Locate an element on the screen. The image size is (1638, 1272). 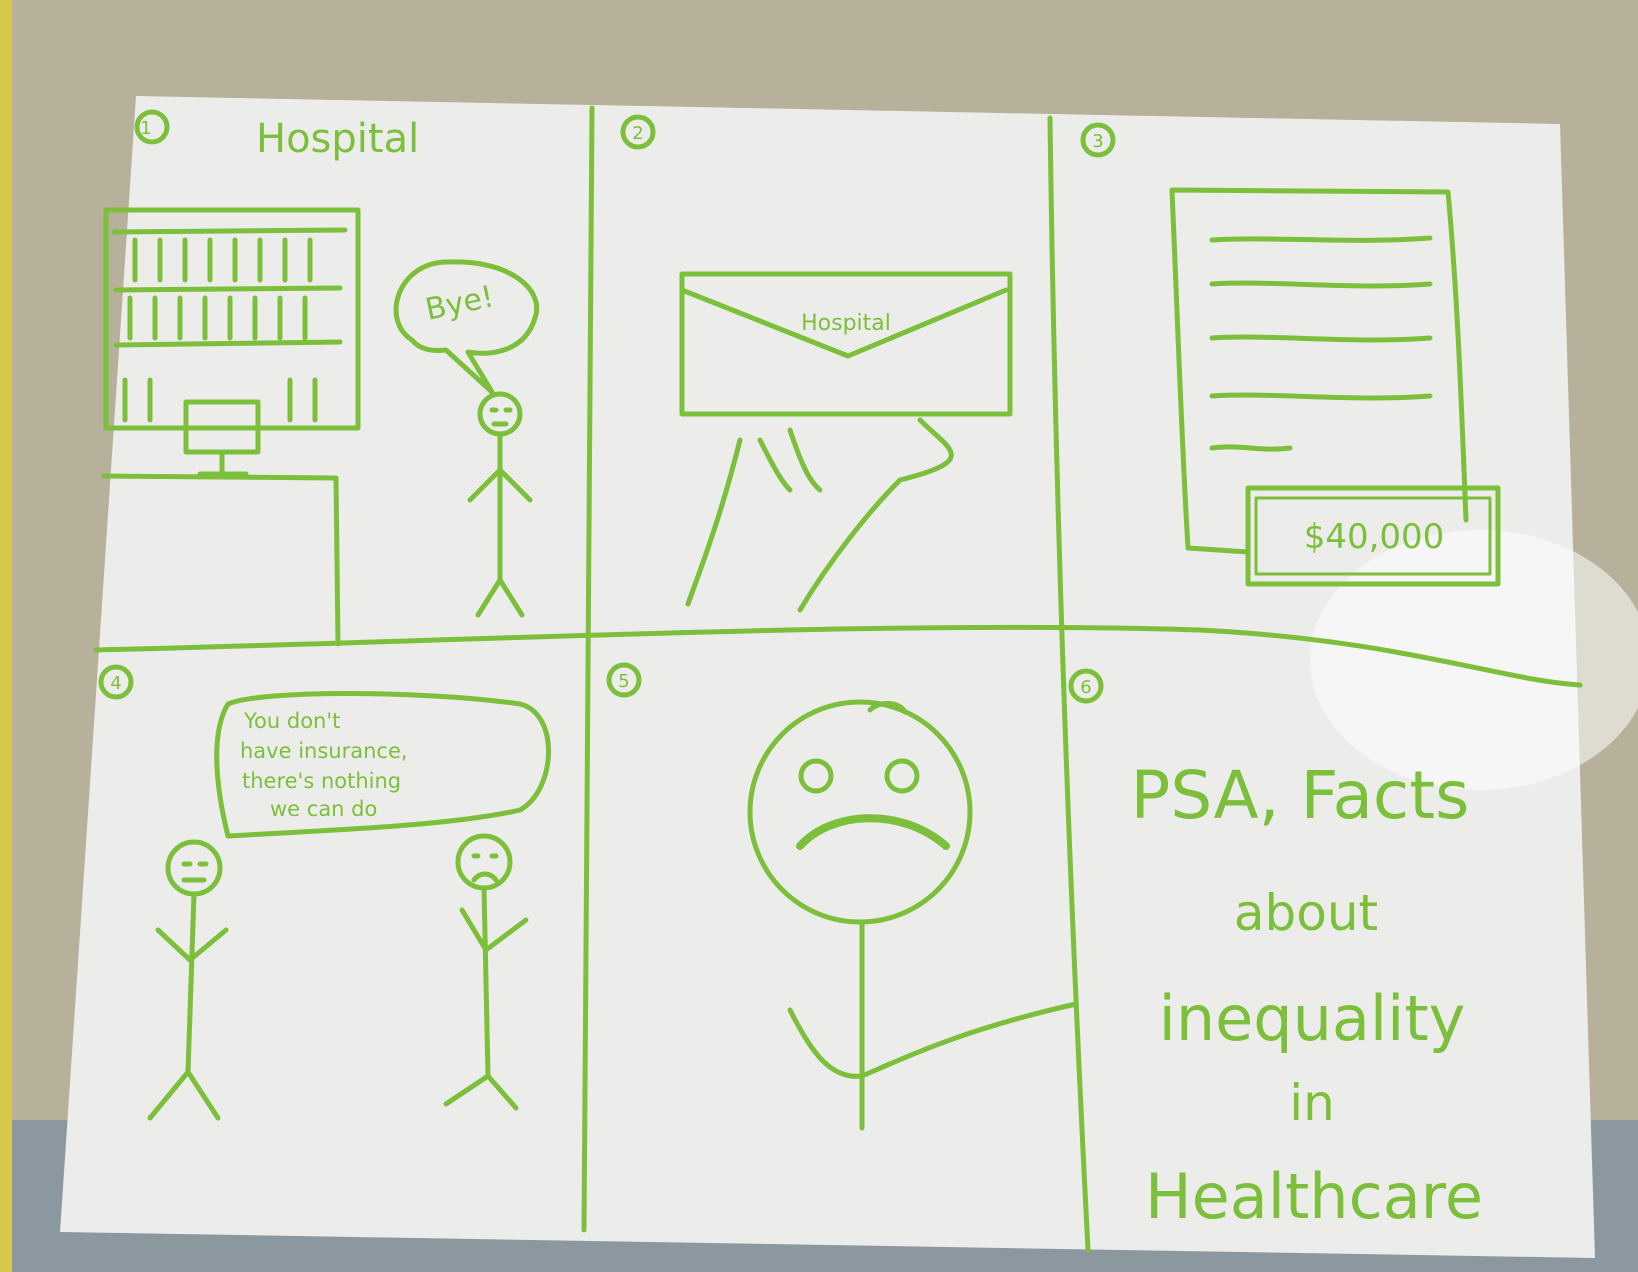
panel-number-2: 2 is located at coordinates (637, 133).